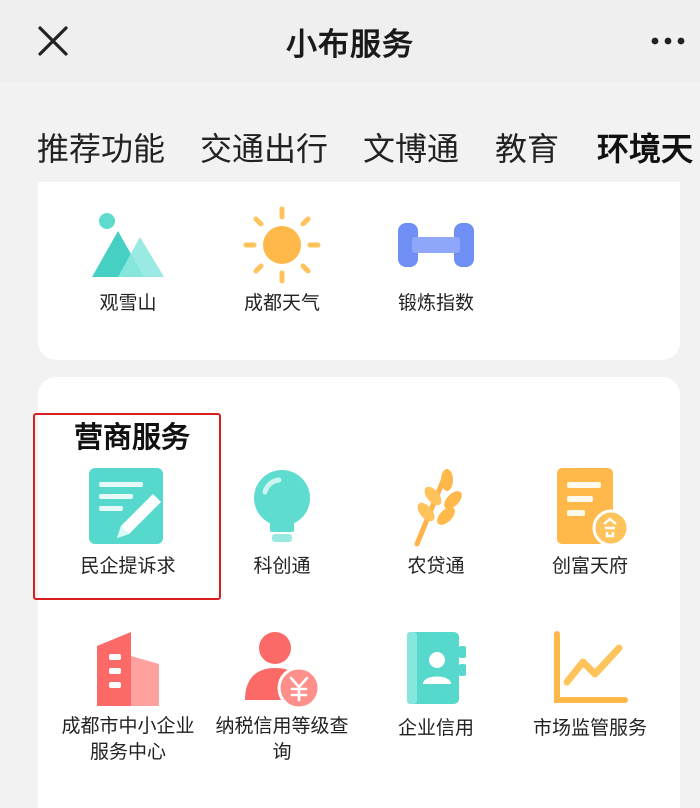 The height and width of the screenshot is (808, 700). What do you see at coordinates (593, 507) in the screenshot?
I see `document-badge-icon` at bounding box center [593, 507].